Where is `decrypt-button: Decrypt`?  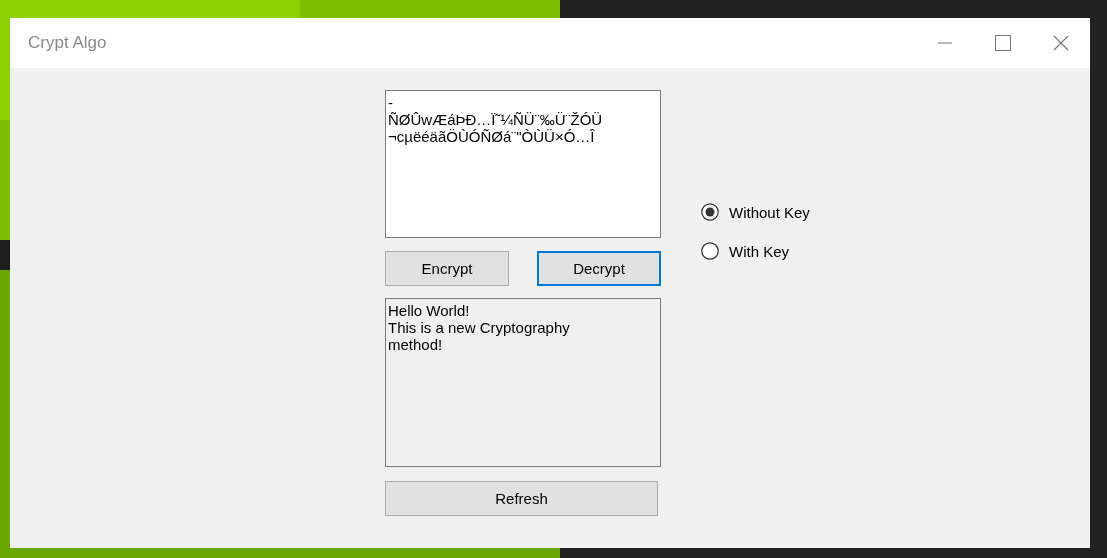
decrypt-button: Decrypt is located at coordinates (599, 268).